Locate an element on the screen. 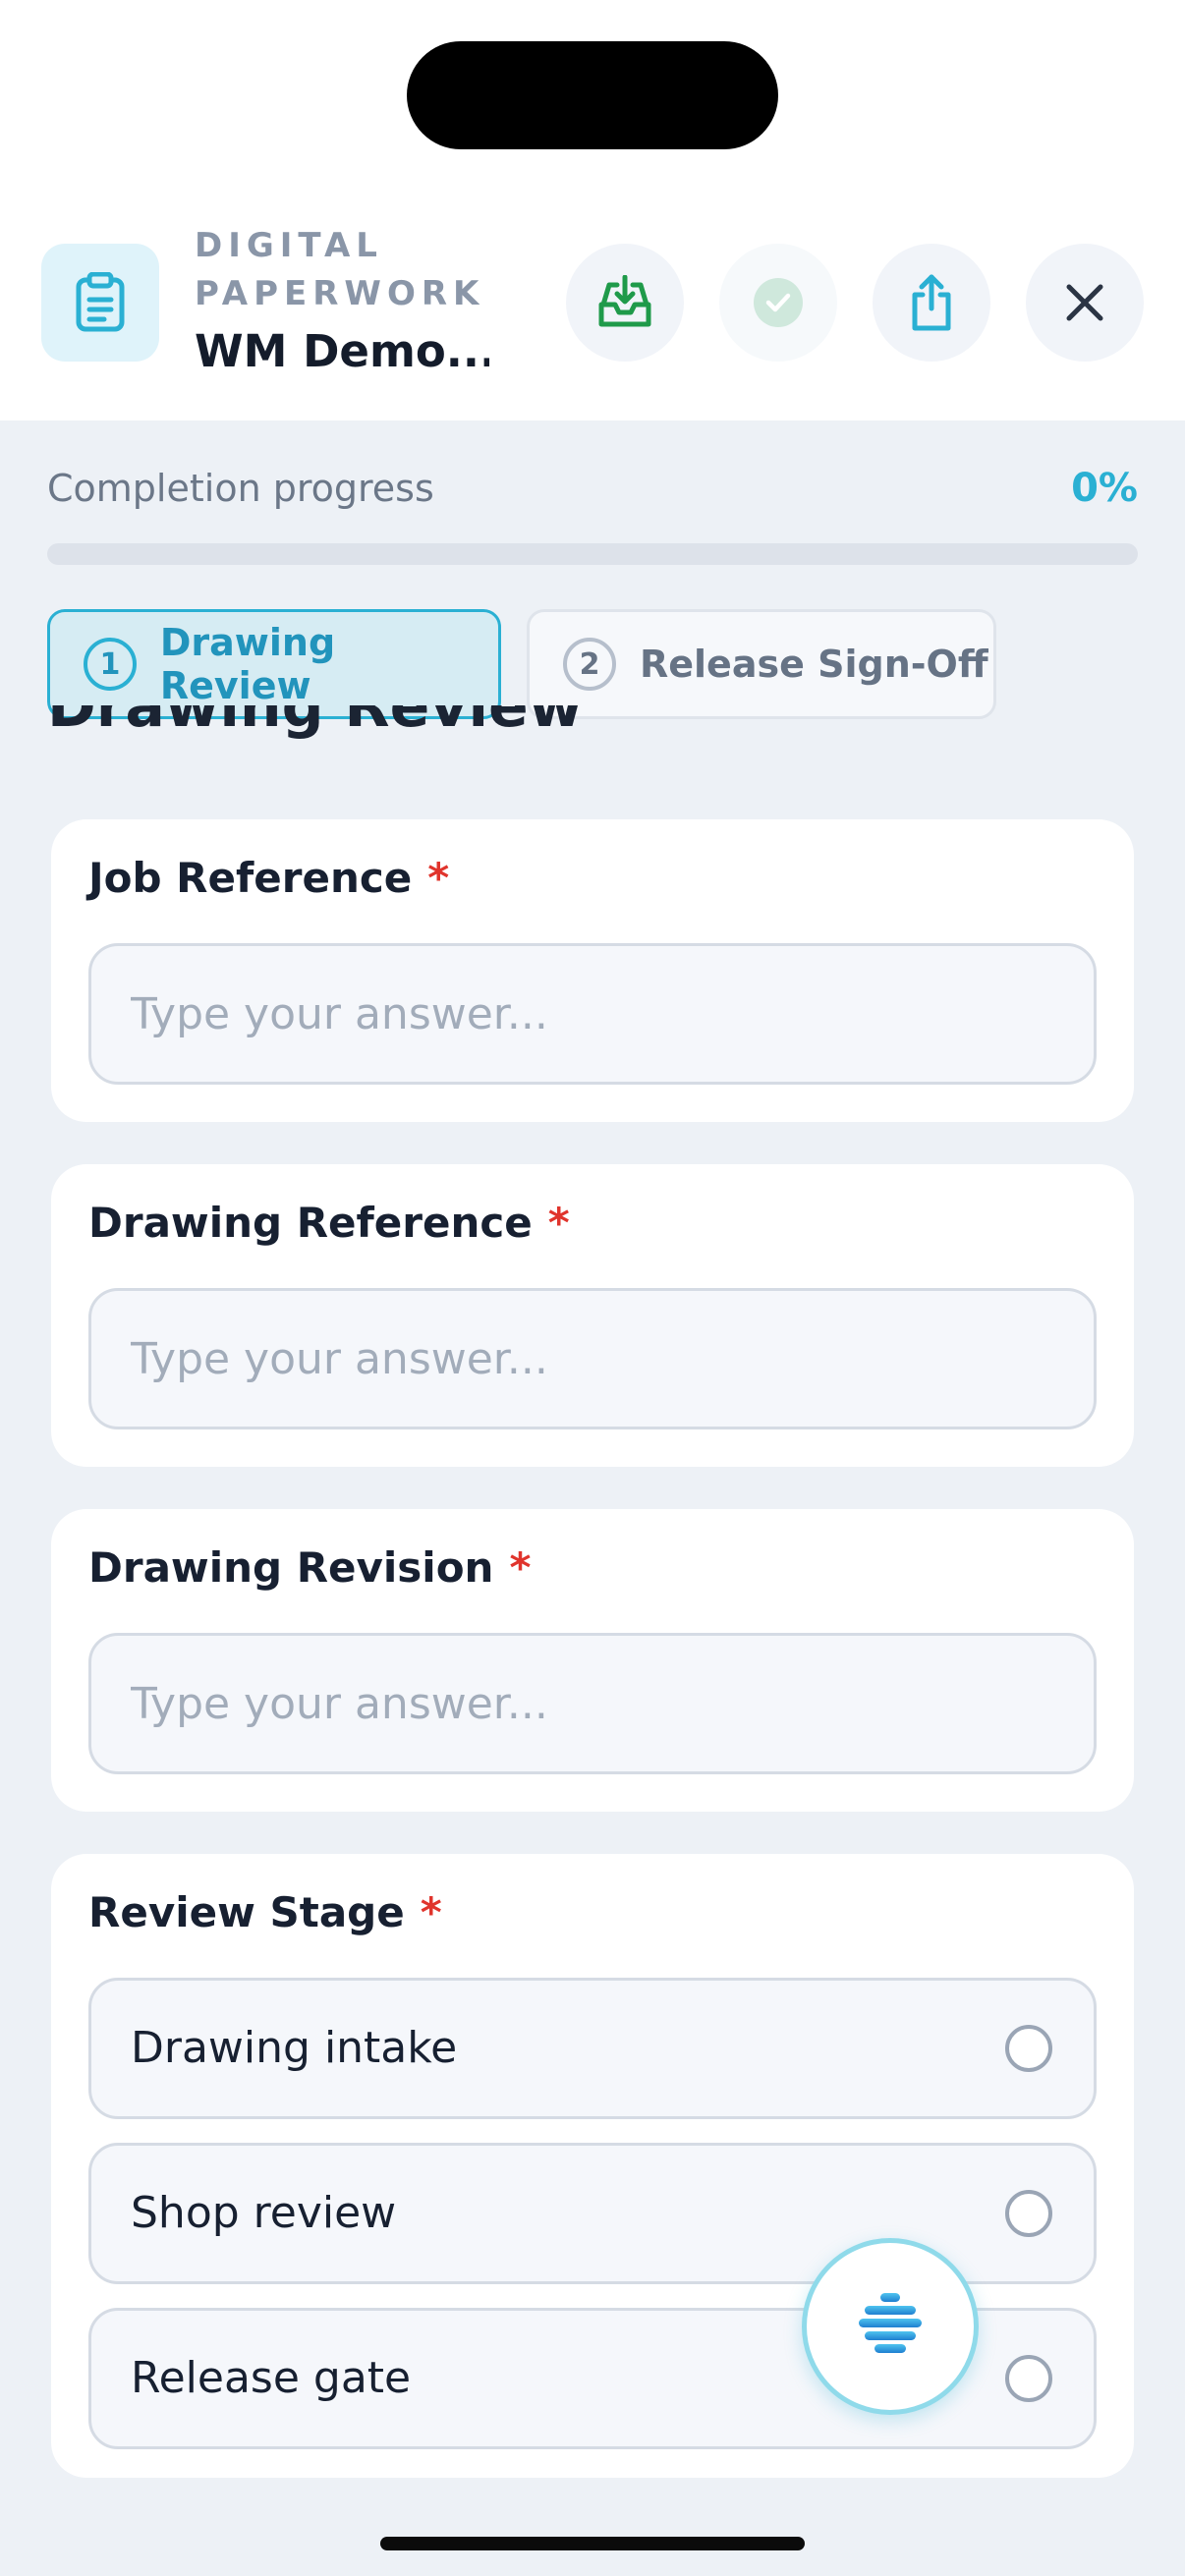 This screenshot has height=2576, width=1185. mark-complete-button is located at coordinates (778, 303).